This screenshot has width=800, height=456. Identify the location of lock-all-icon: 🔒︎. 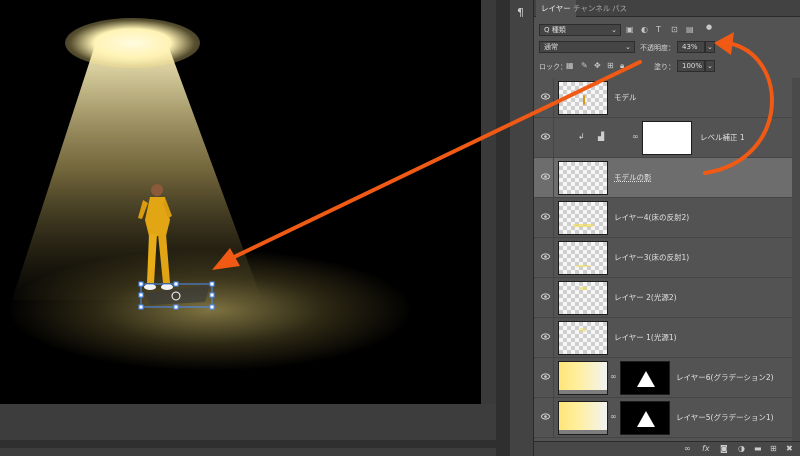
(622, 66).